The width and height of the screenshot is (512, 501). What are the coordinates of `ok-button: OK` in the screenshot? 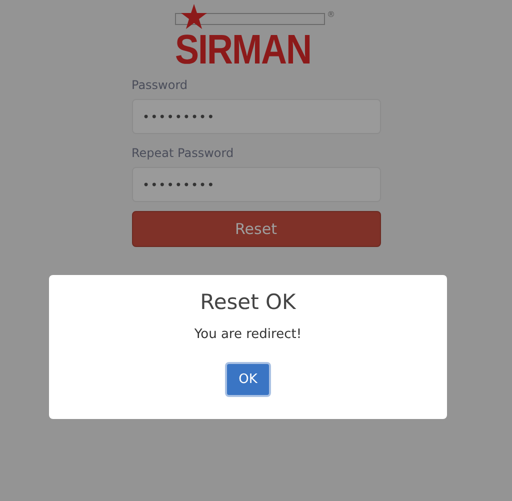 It's located at (248, 379).